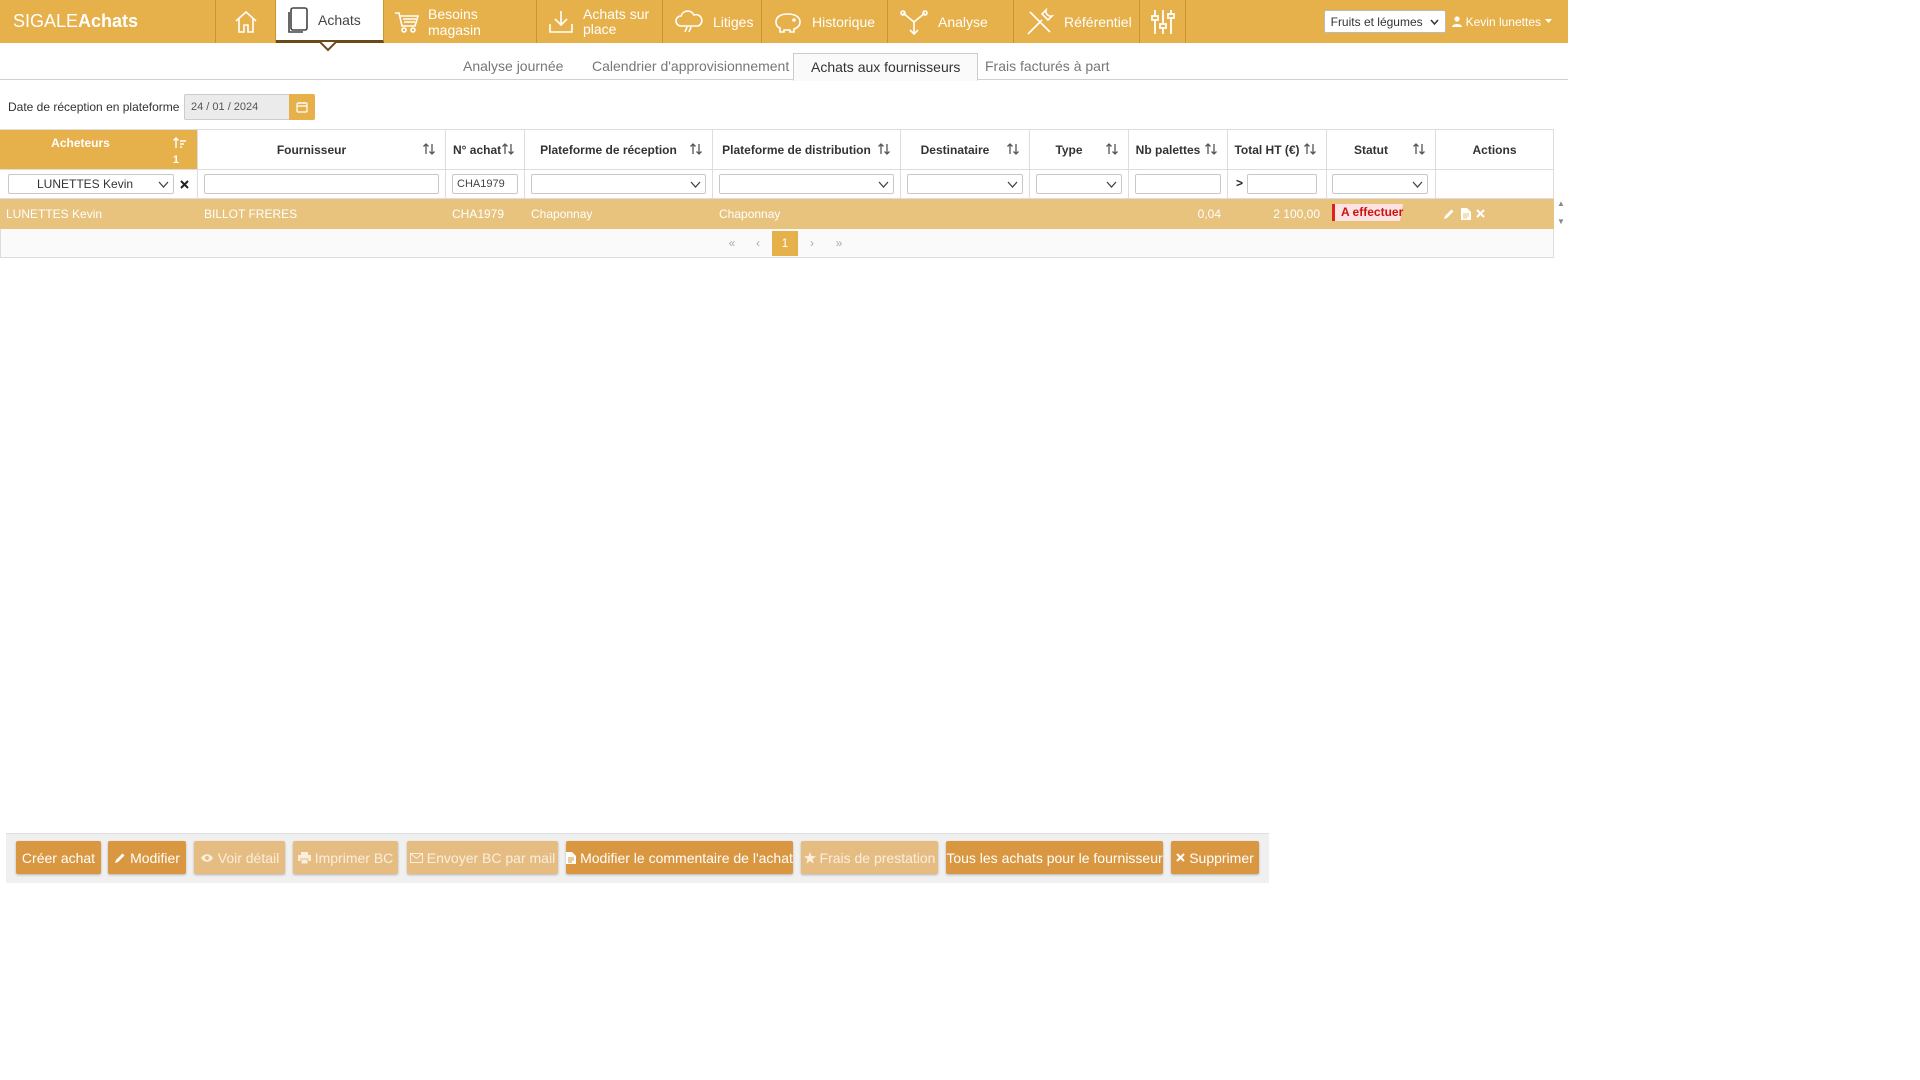  What do you see at coordinates (1376, 21) in the screenshot?
I see `category-select-value: Fruits et légumes` at bounding box center [1376, 21].